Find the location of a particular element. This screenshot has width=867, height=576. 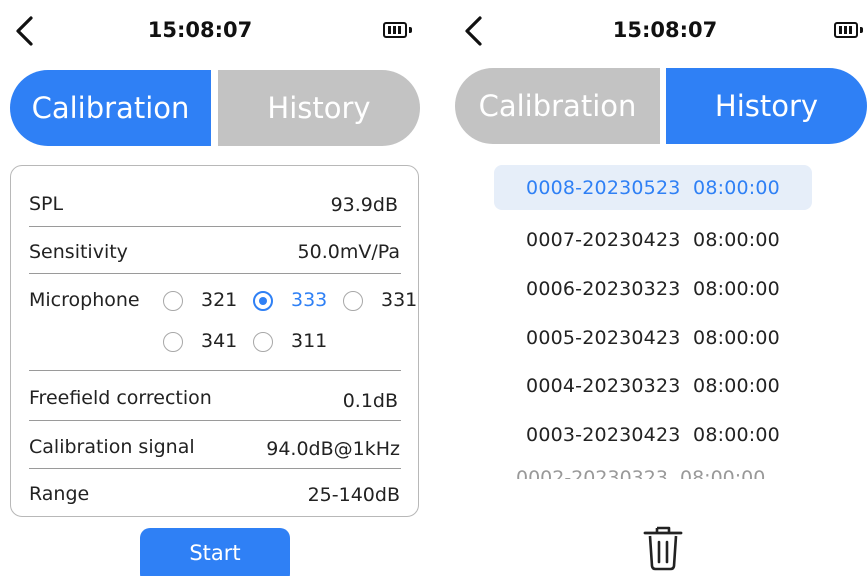

history-item-label: 0003-20230423 08:00:00 is located at coordinates (653, 434).